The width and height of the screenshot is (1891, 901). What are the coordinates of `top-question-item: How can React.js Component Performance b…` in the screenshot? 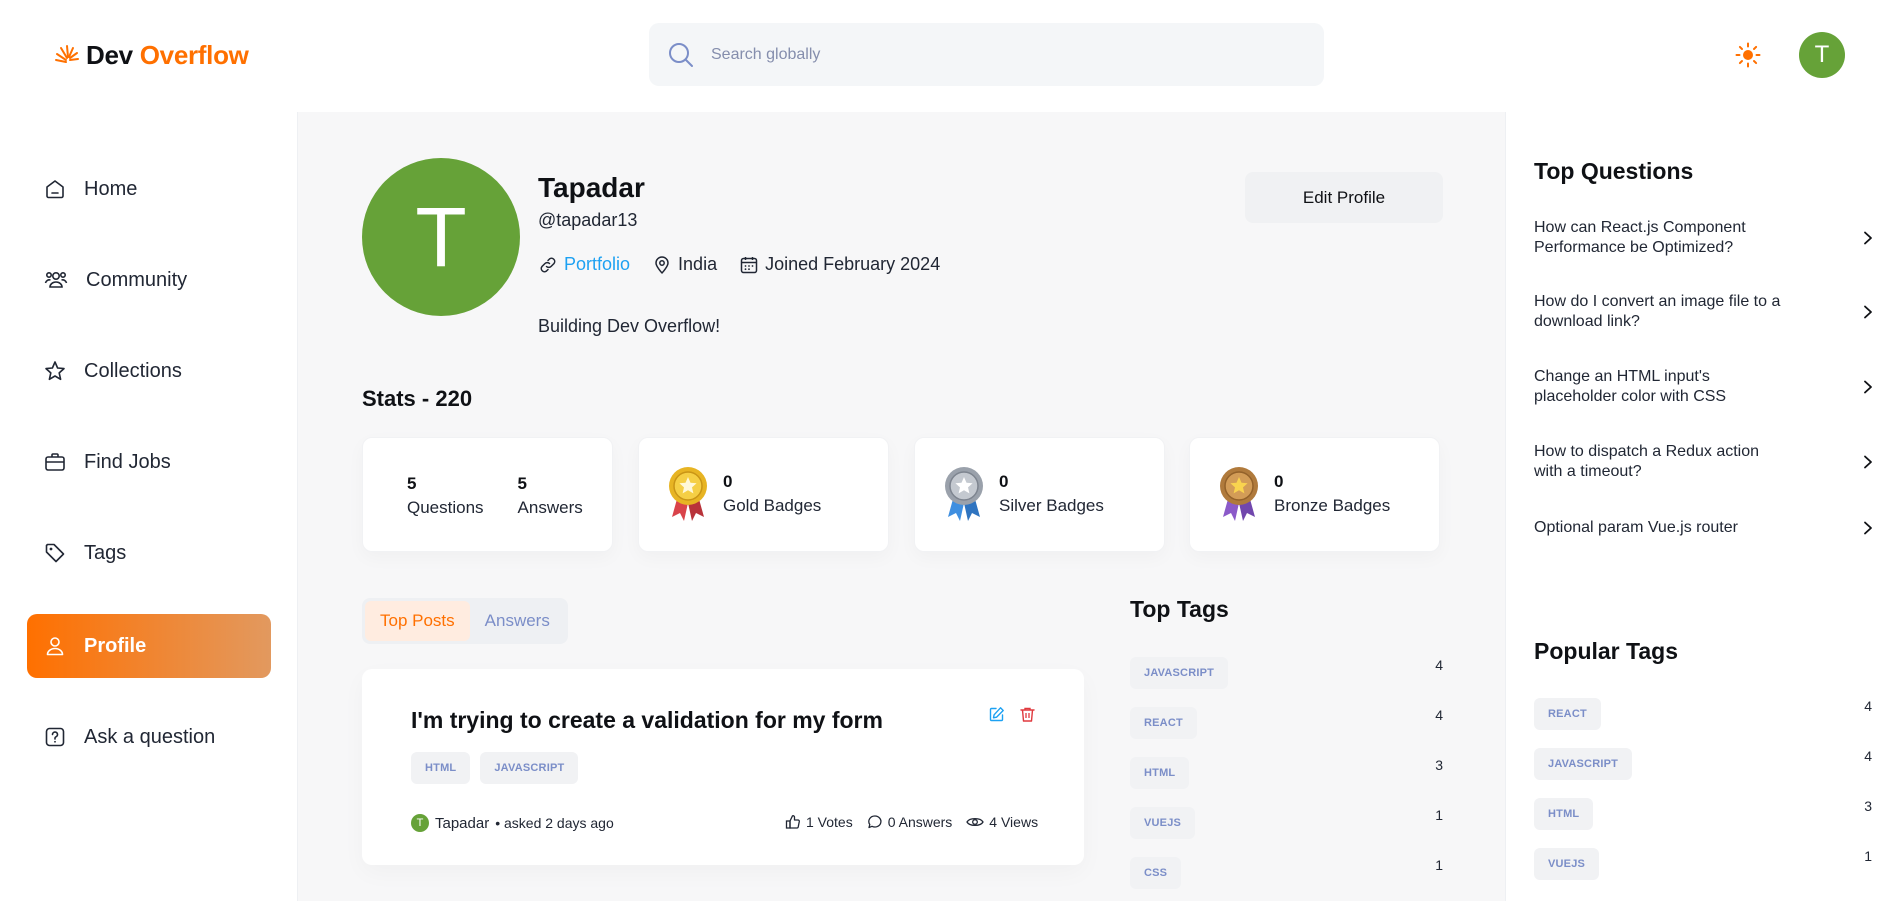 It's located at (1704, 238).